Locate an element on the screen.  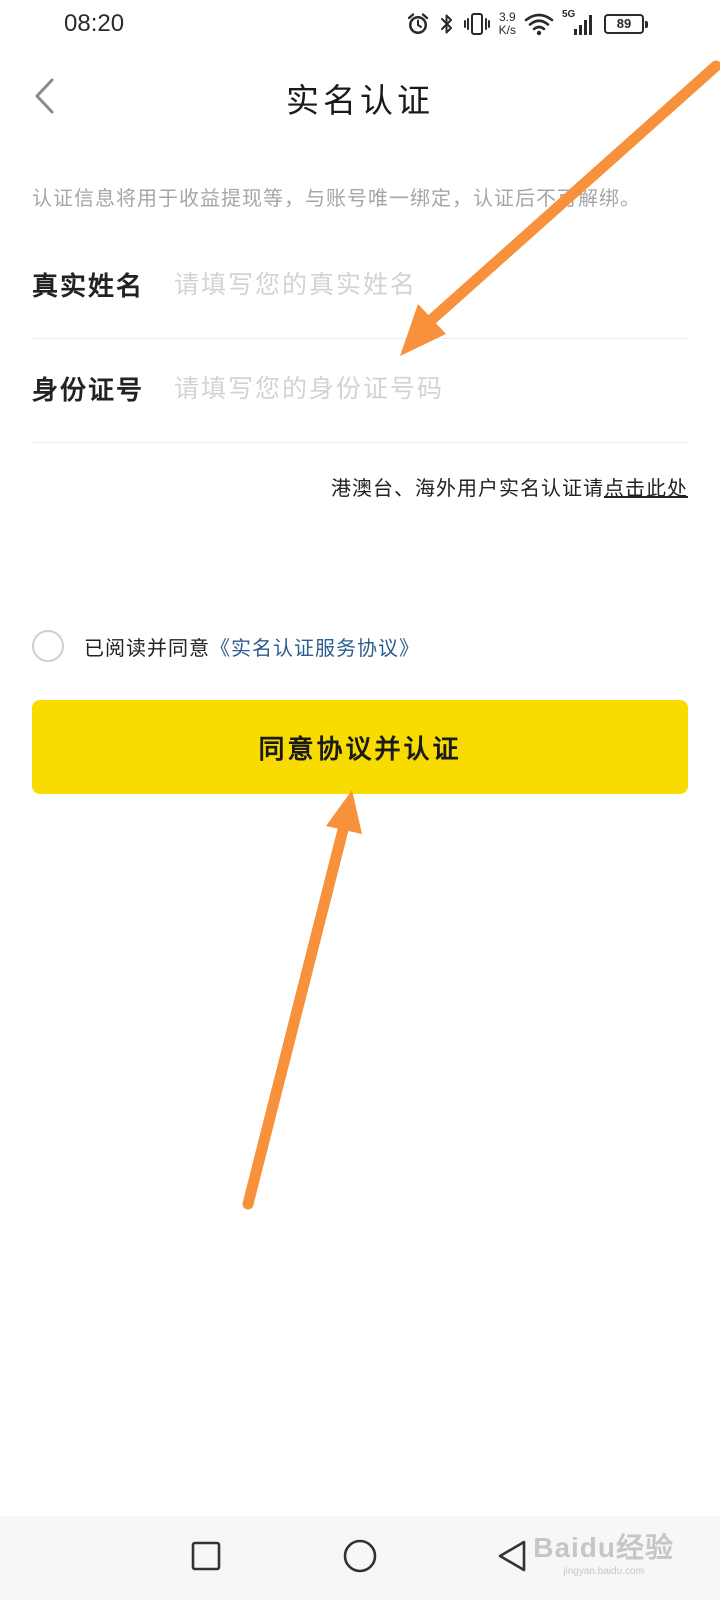
bluetooth-icon is located at coordinates (447, 24).